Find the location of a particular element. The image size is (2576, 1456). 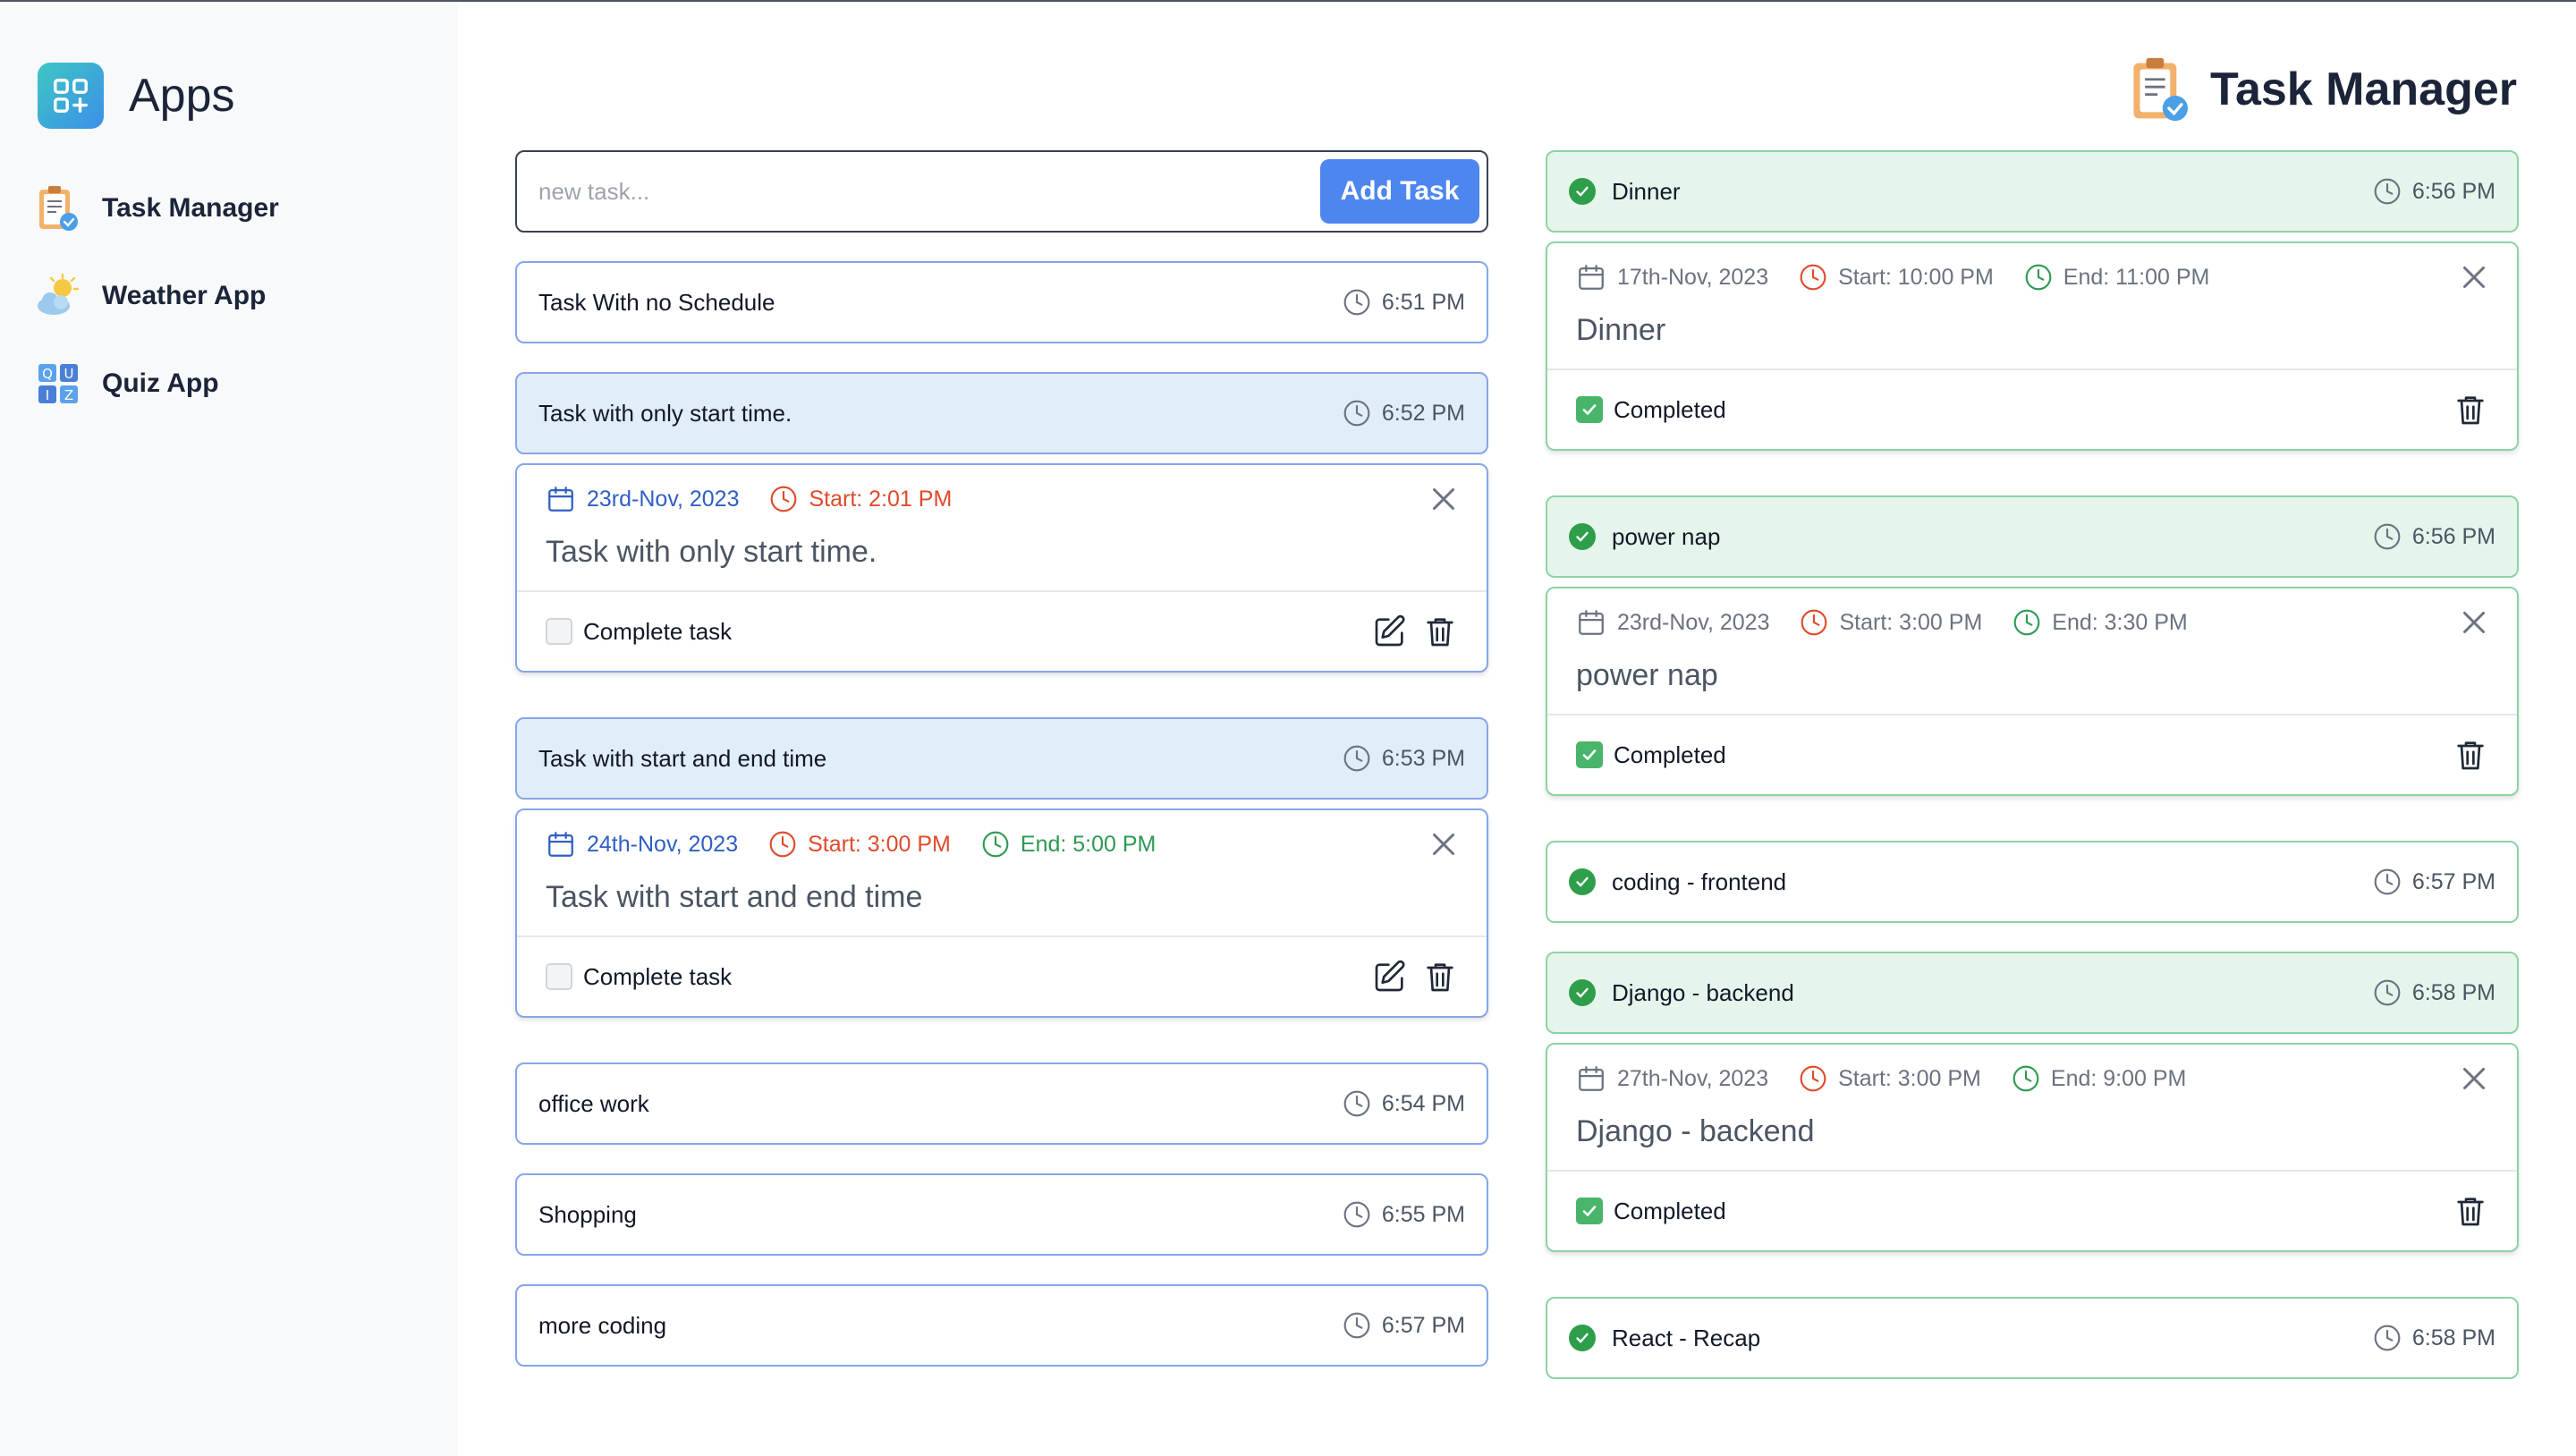

sidebar-item-weather-app: Weather App is located at coordinates (150, 296).